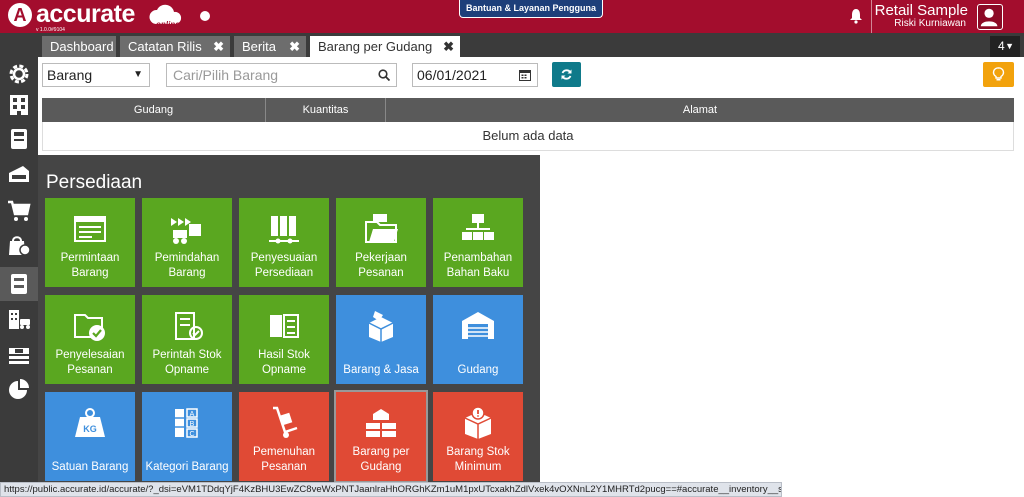 The width and height of the screenshot is (1024, 497). Describe the element at coordinates (478, 258) in the screenshot. I see `tile-label-line1: Penambahan` at that location.